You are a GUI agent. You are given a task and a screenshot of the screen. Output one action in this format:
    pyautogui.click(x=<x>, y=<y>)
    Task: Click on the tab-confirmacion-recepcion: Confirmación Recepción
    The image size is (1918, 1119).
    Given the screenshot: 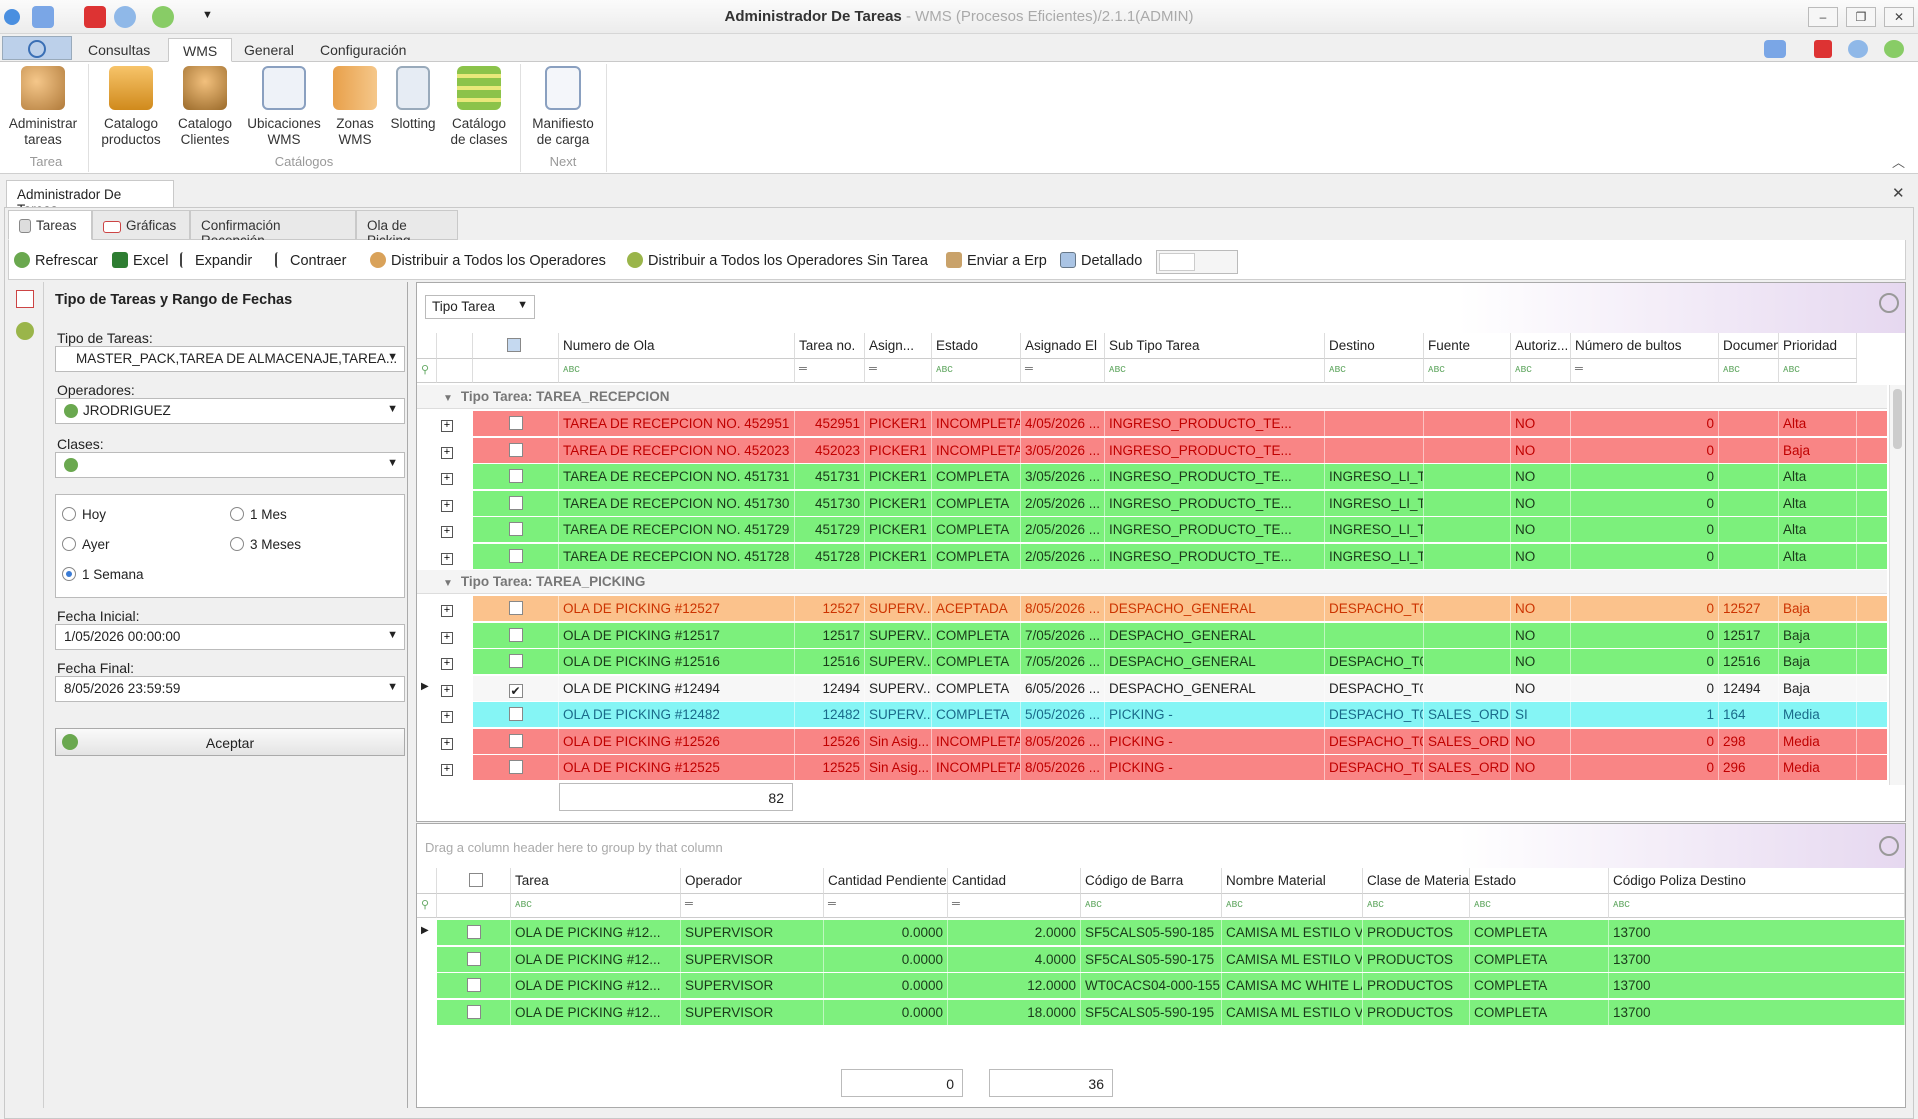 What is the action you would take?
    pyautogui.click(x=273, y=229)
    